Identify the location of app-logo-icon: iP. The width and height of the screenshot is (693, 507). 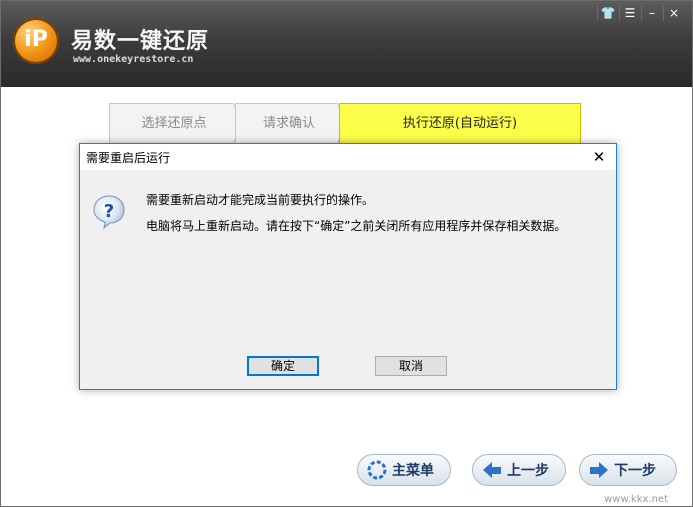
(36, 41).